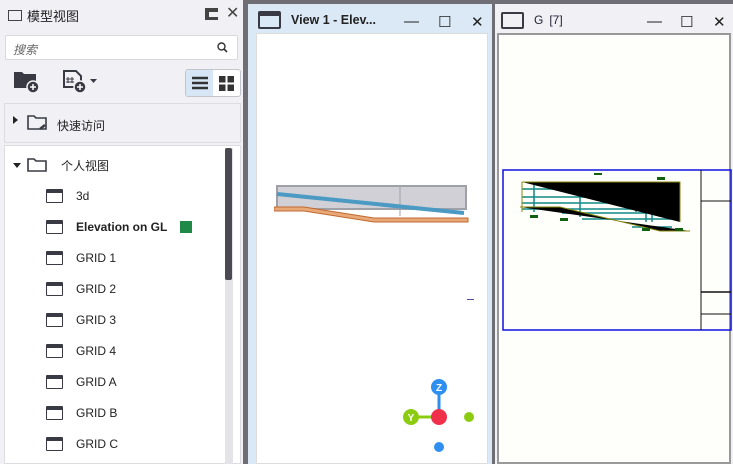 The height and width of the screenshot is (464, 733). I want to click on view-item: Elevation on GL, so click(99, 227).